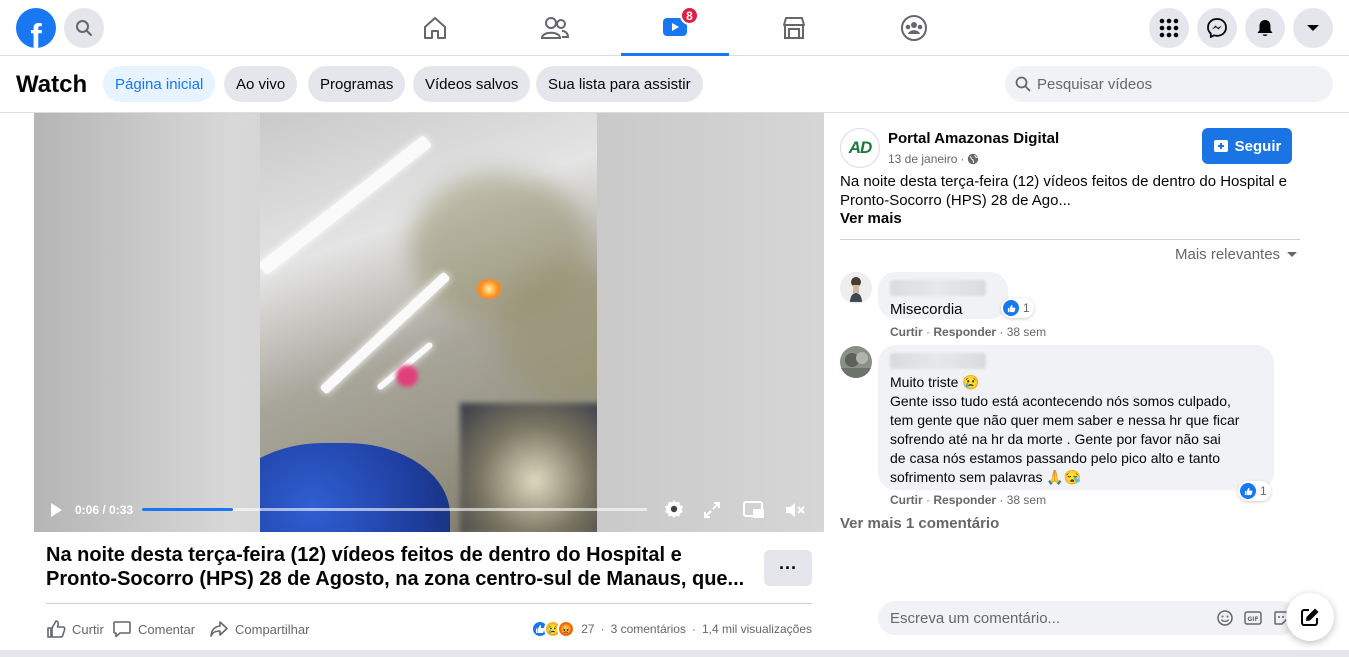  Describe the element at coordinates (619, 84) in the screenshot. I see `tab-sua-lista: Sua lista para assistir` at that location.